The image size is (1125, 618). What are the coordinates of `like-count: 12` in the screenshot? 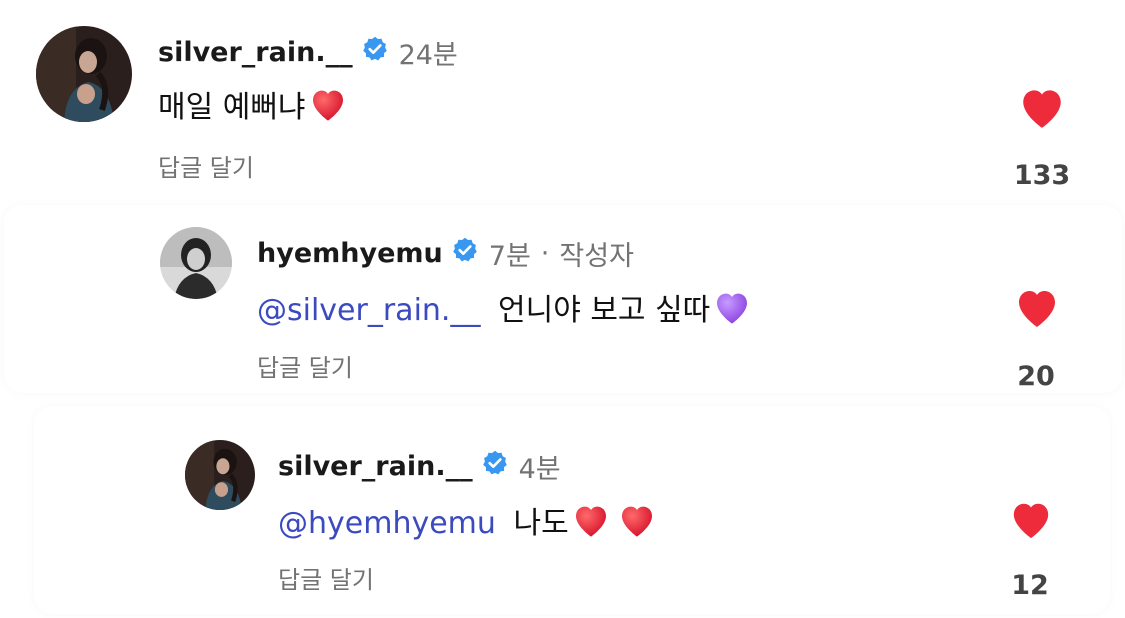 It's located at (1030, 585).